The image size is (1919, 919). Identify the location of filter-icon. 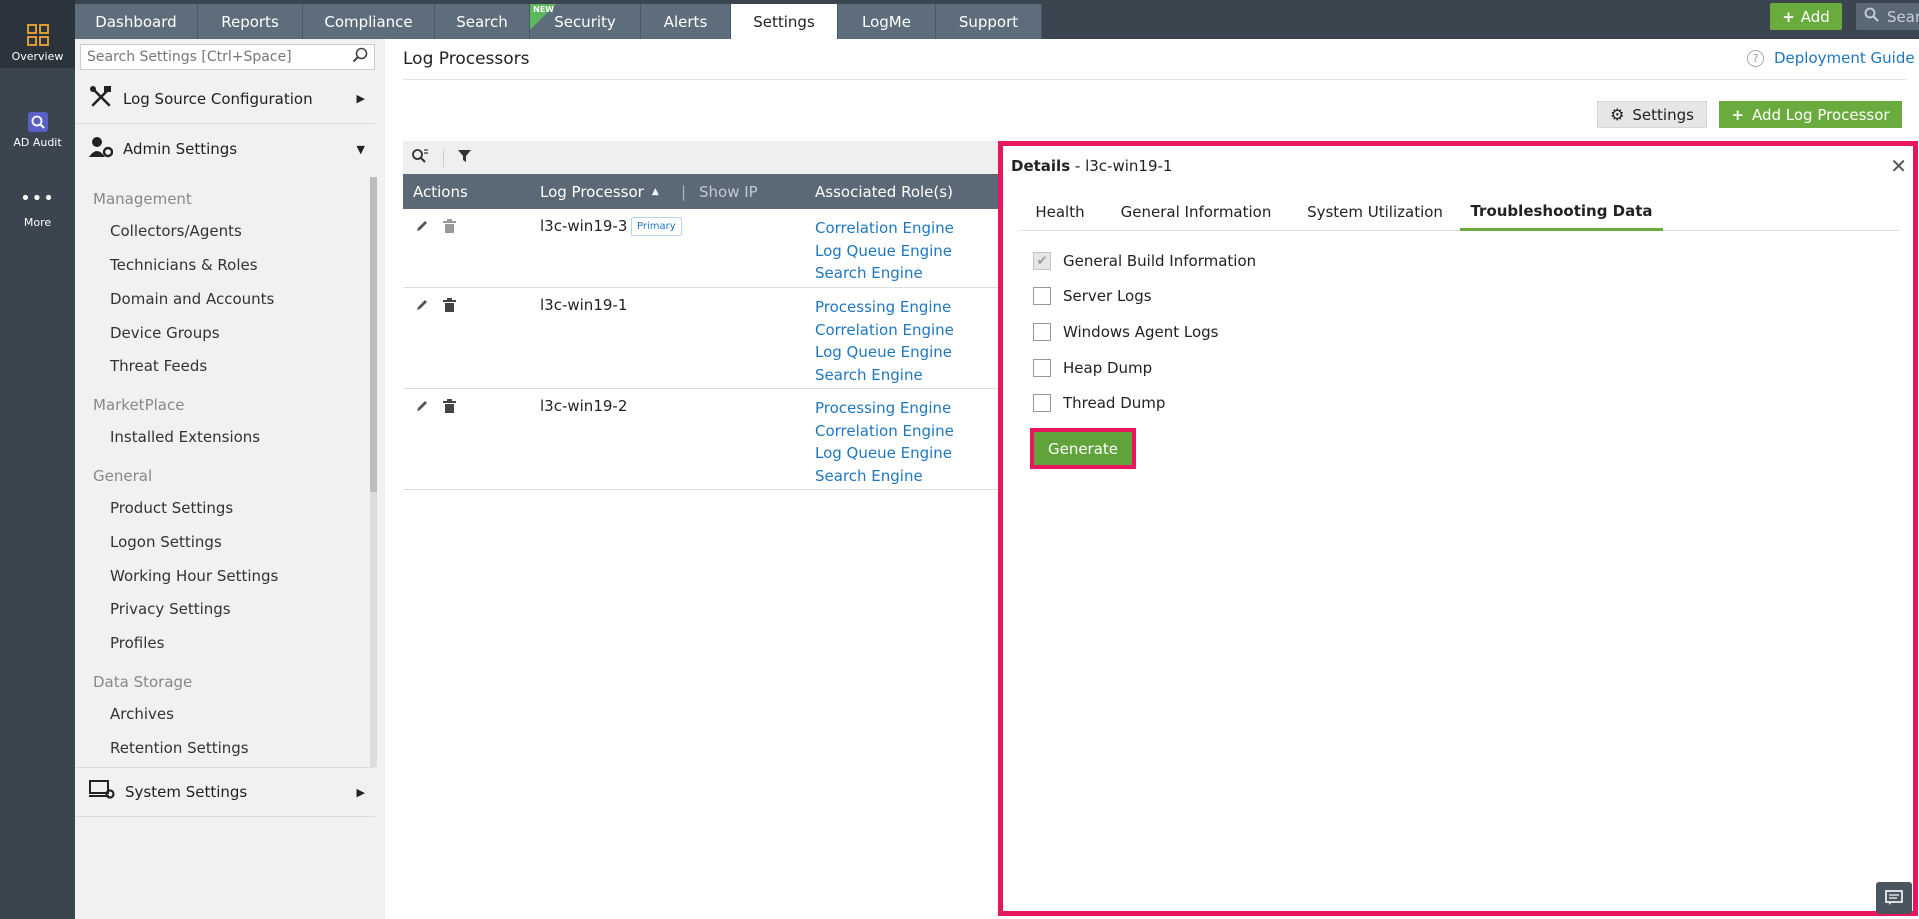
(464, 158).